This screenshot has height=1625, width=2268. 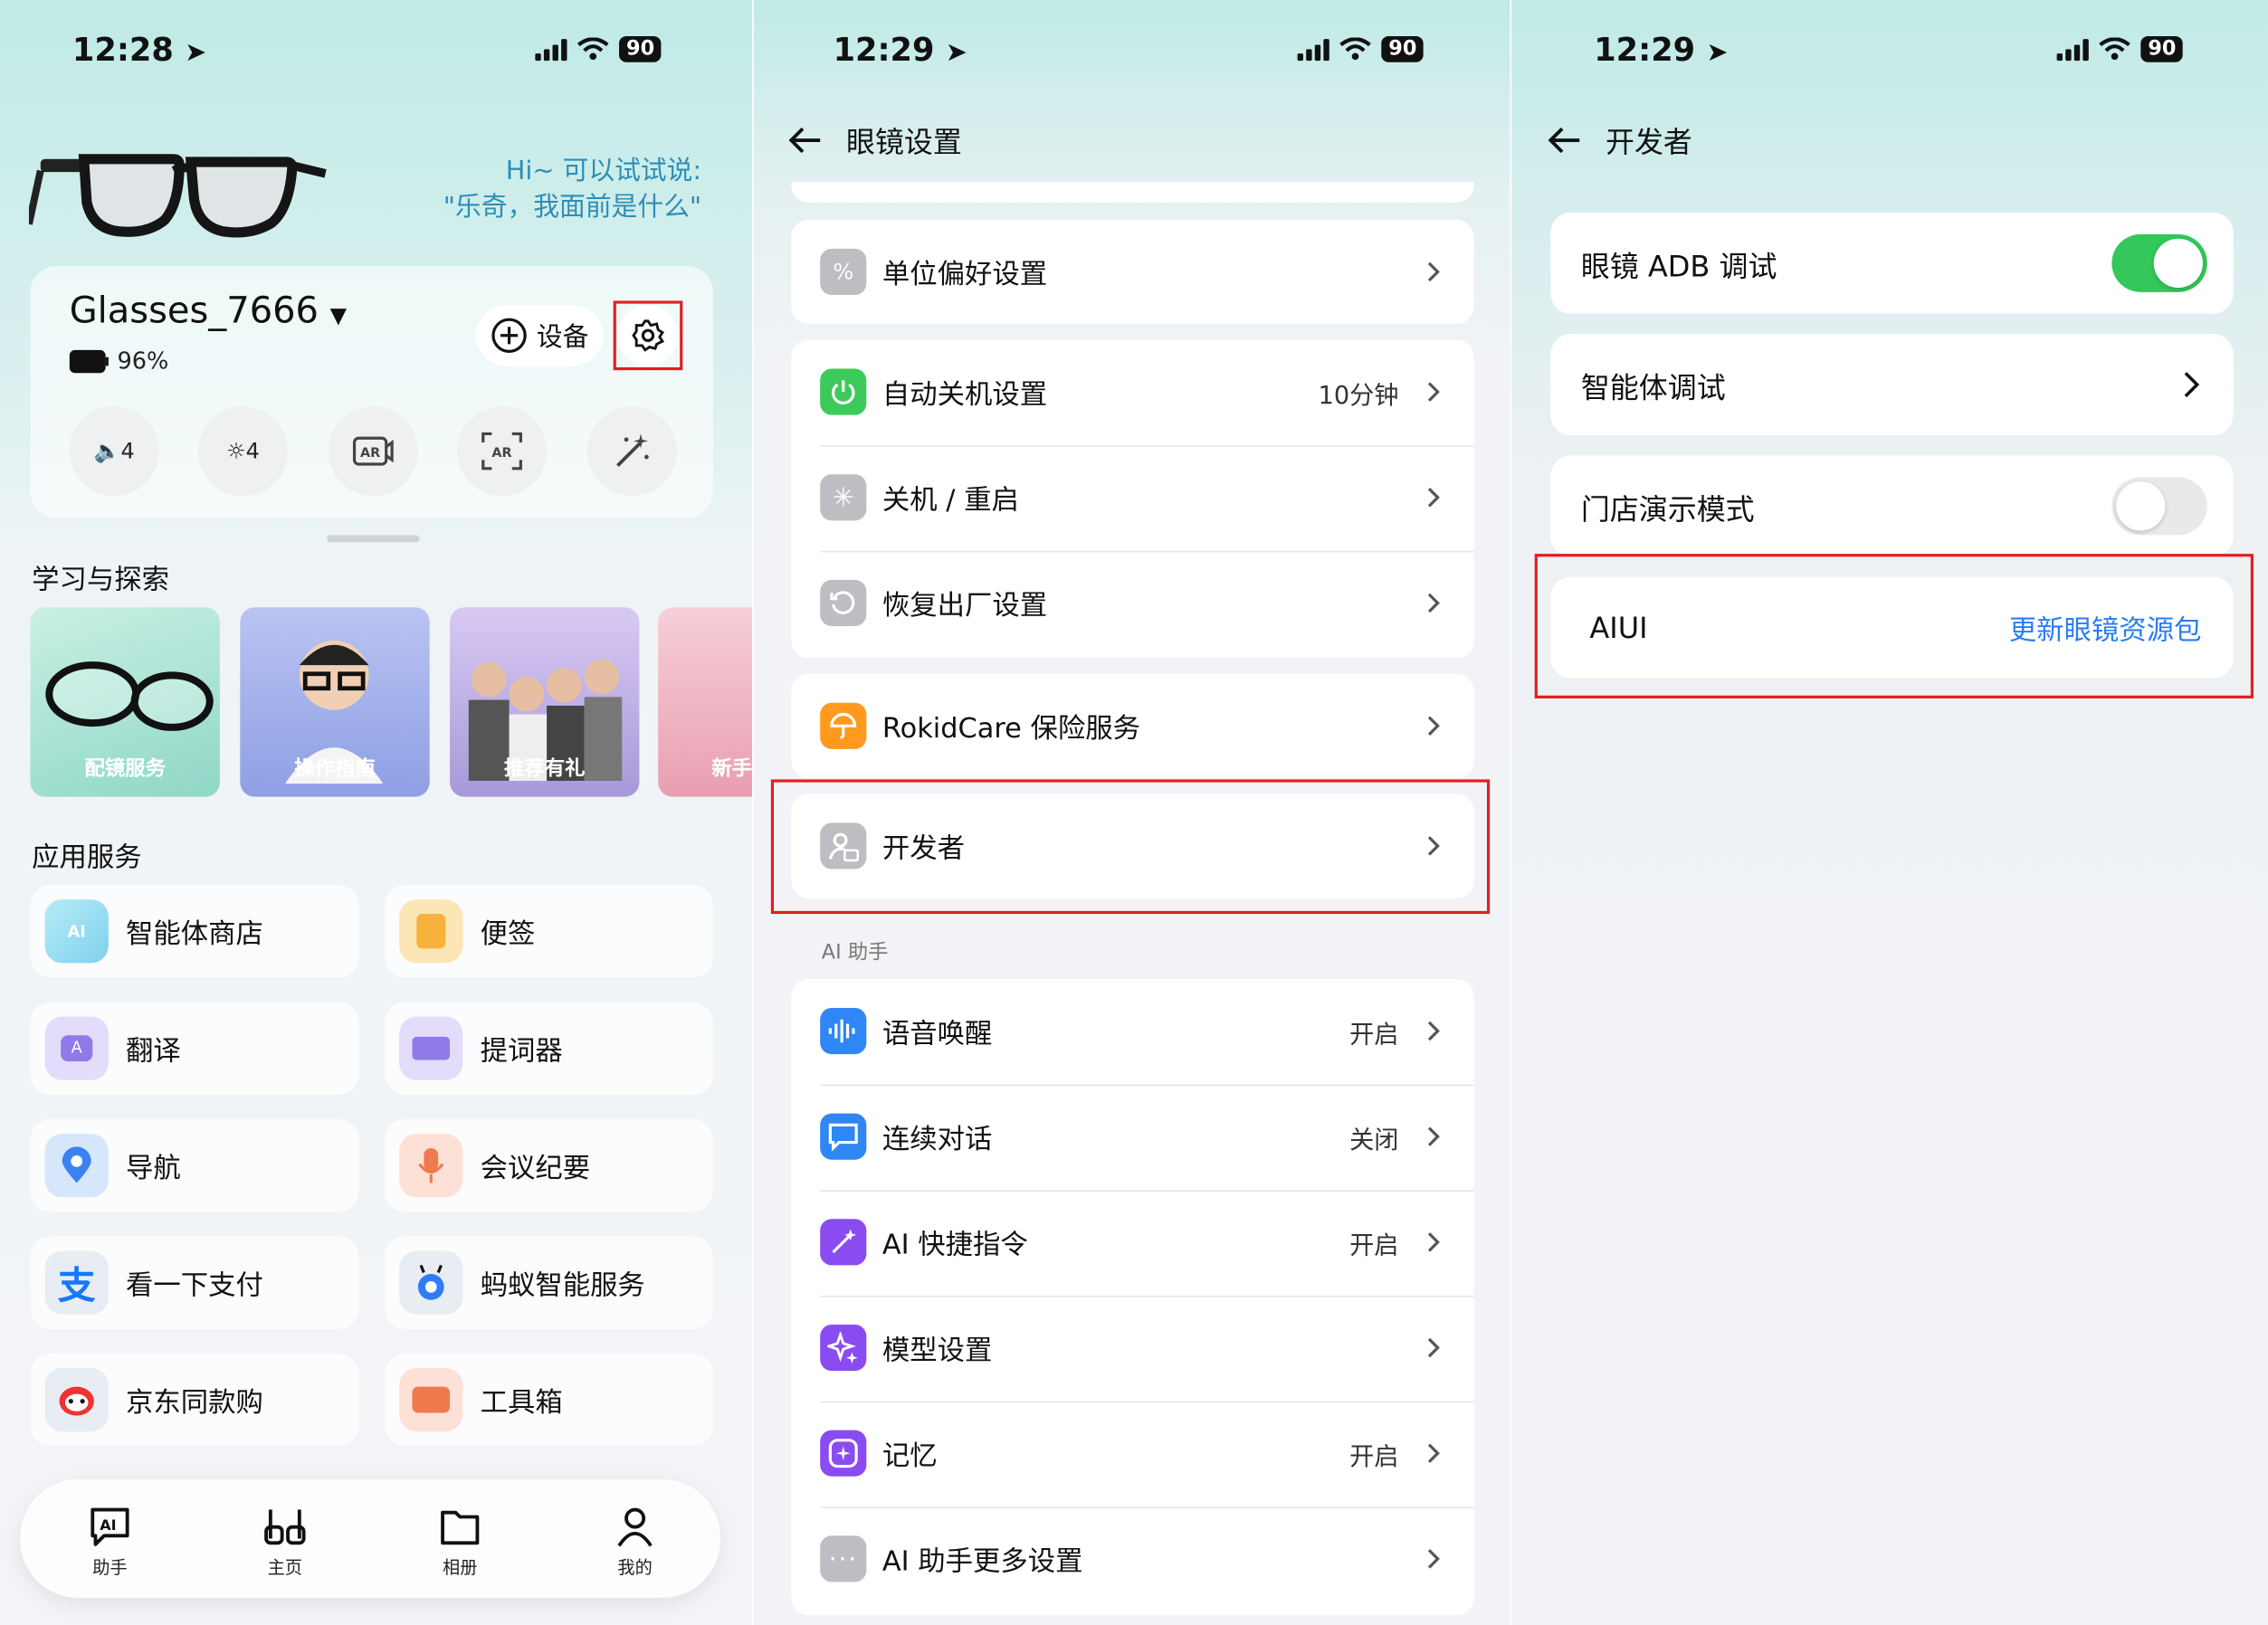 I want to click on service-look-pay: 支看一下支付, so click(x=195, y=1282).